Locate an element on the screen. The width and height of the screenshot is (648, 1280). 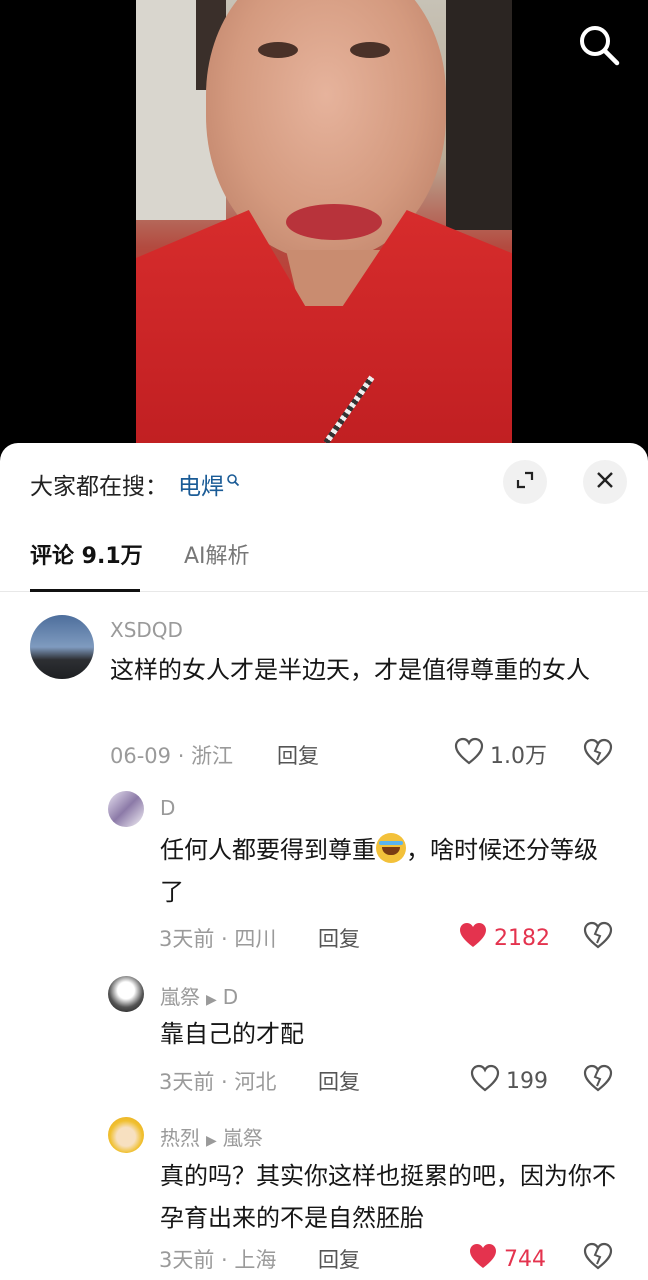
comment-meta: 06-09 · 浙江 is located at coordinates (172, 756).